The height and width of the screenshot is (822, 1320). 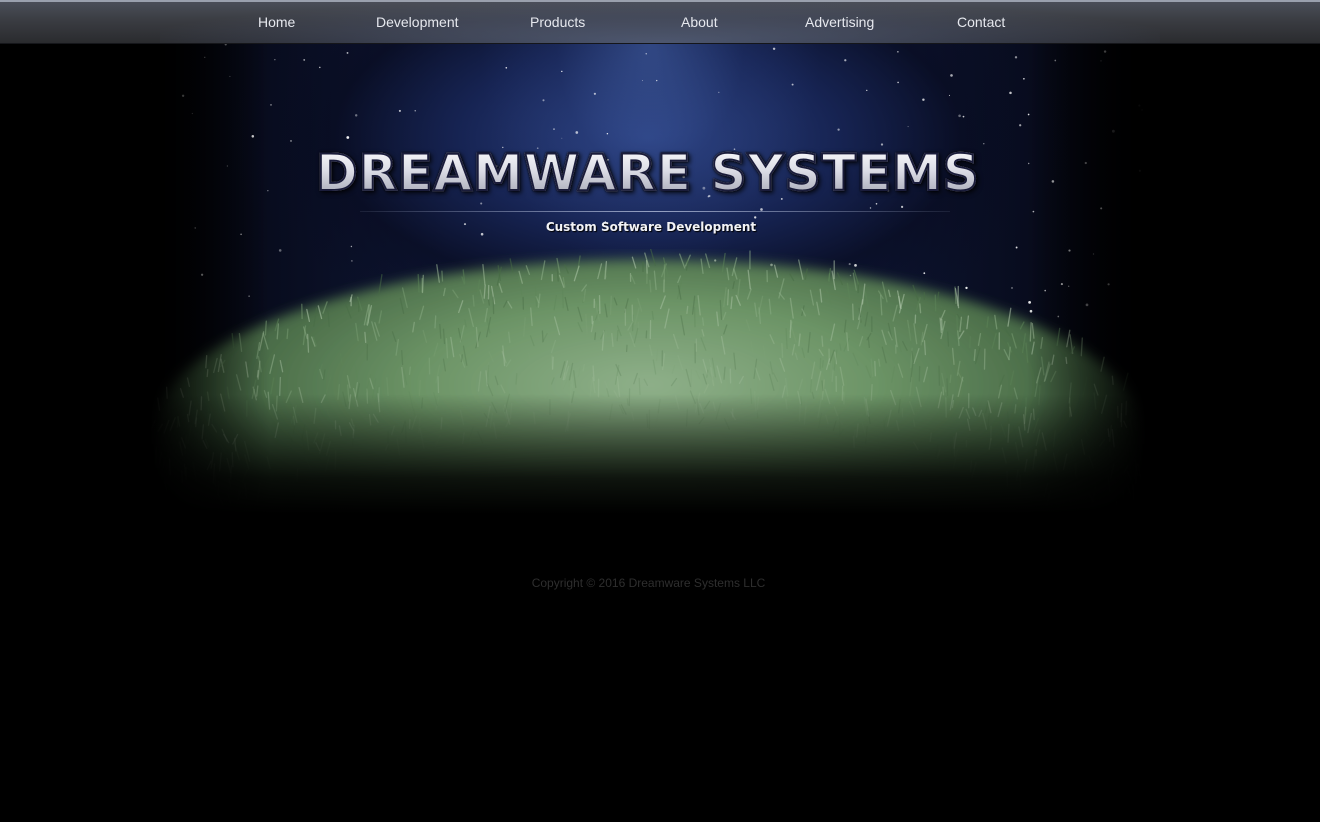 I want to click on nav-item-contact: Contact, so click(x=981, y=22).